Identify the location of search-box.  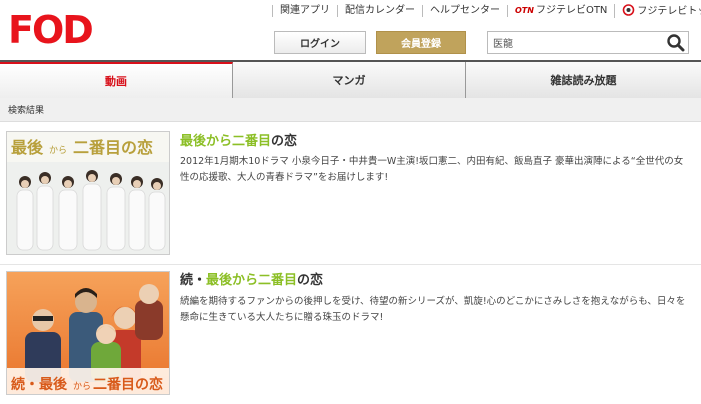
(588, 42).